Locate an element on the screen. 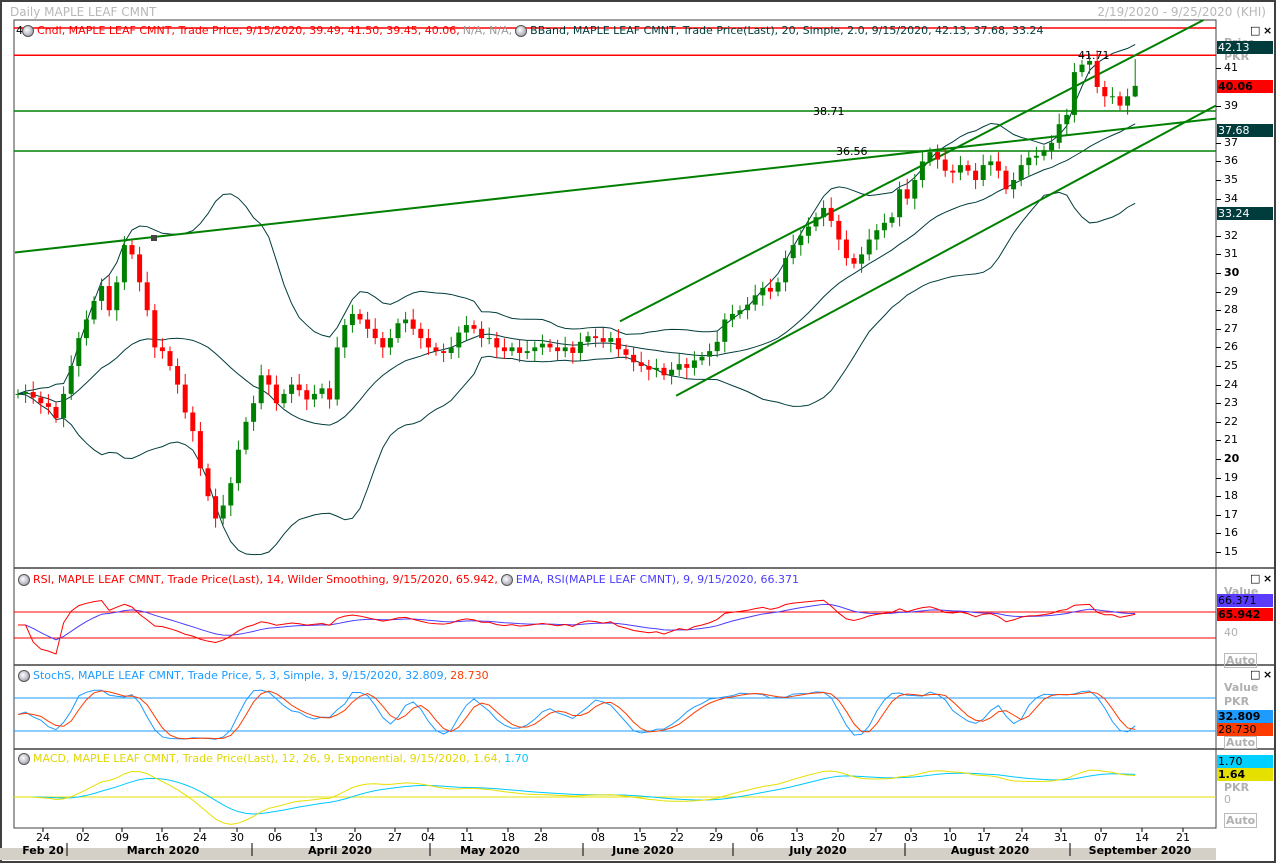 This screenshot has height=863, width=1276. date-tick-label: 10 is located at coordinates (950, 837).